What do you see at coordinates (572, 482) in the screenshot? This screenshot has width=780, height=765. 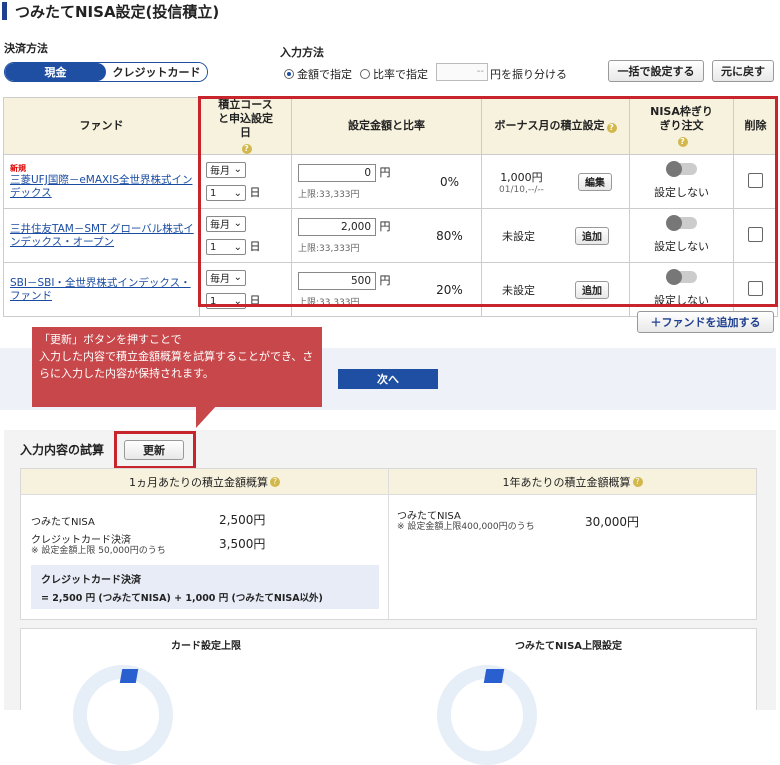 I see `yearly-head: 1年あたりの積立金額概算?` at bounding box center [572, 482].